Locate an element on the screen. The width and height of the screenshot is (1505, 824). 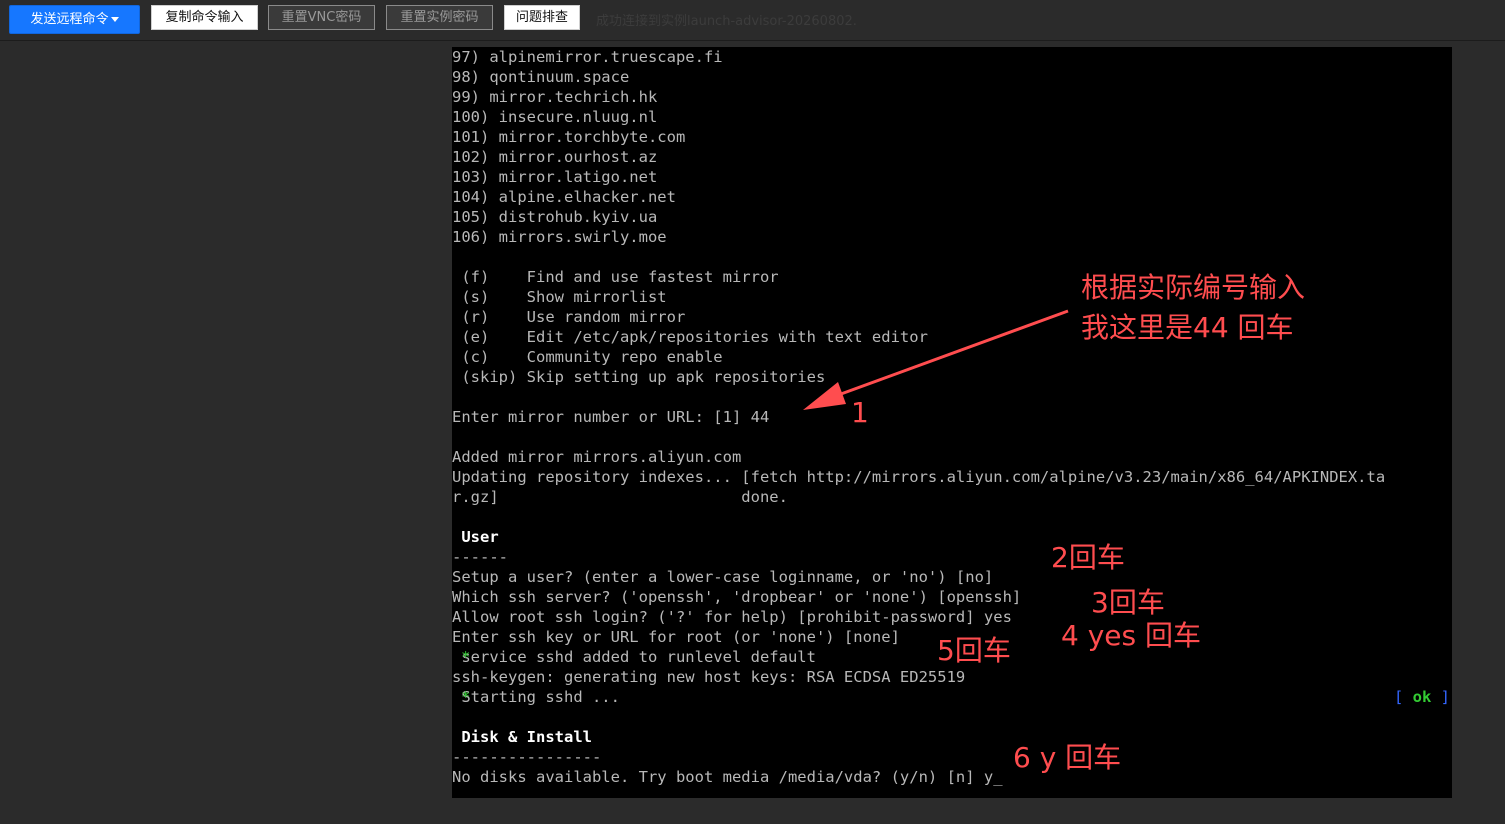
terminal-line-text: service sshd added to runlevel default is located at coordinates (634, 657).